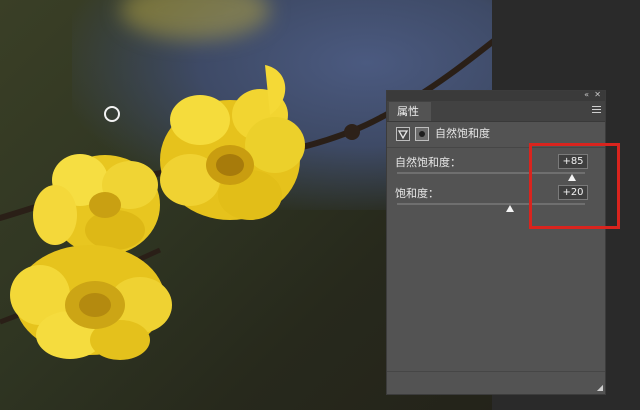 This screenshot has width=640, height=410. Describe the element at coordinates (96, 204) in the screenshot. I see `flower-left-upper` at that location.